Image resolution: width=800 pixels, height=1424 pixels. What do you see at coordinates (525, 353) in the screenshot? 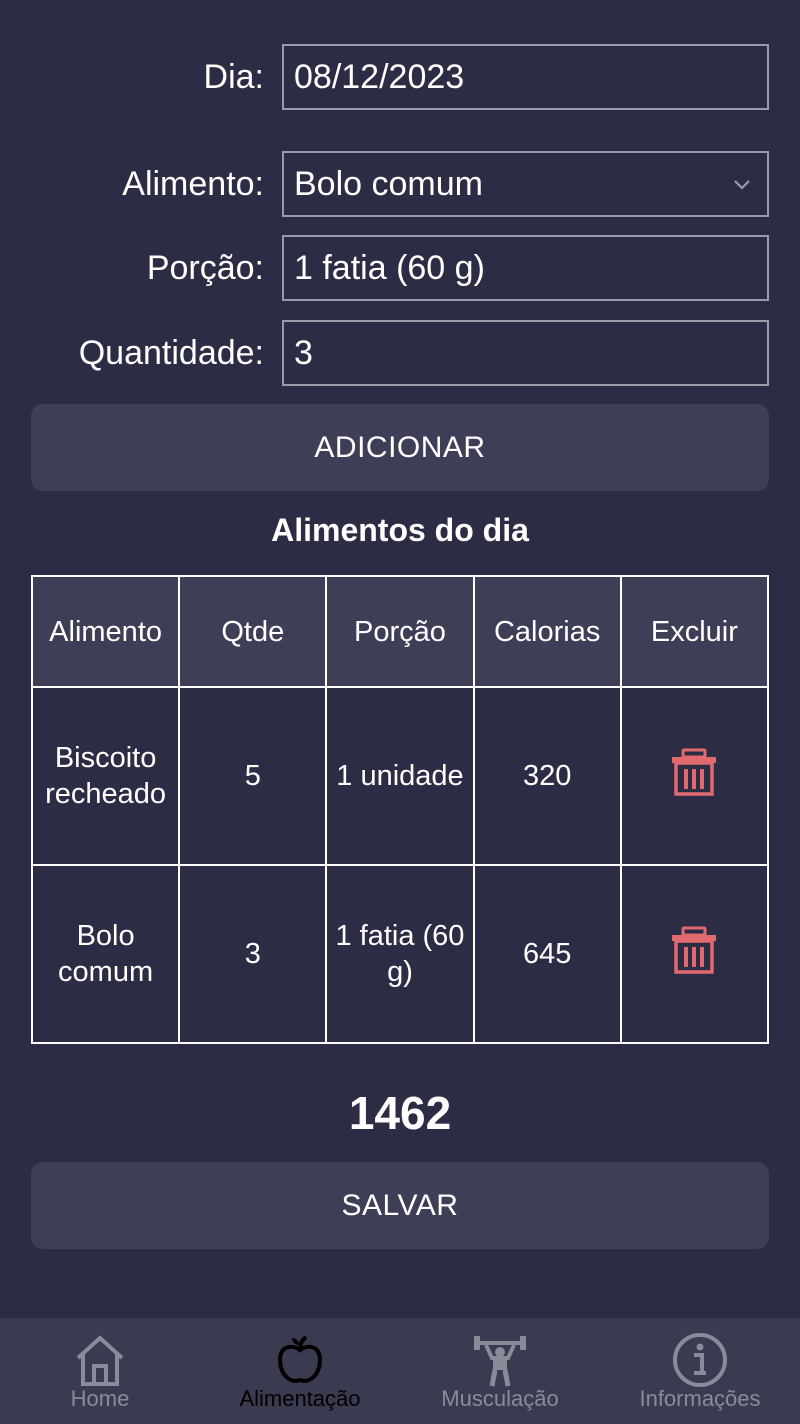
I see `quantidade-input: 3` at bounding box center [525, 353].